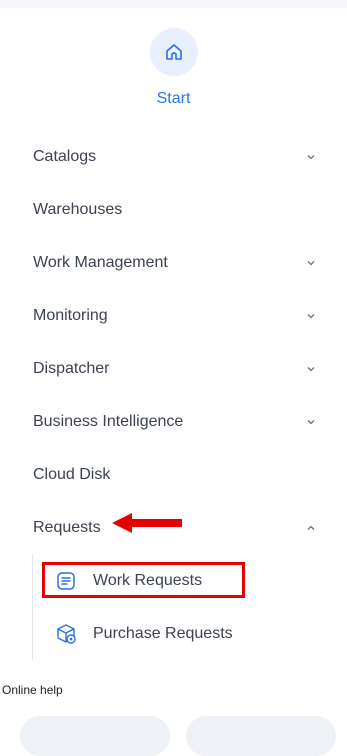  Describe the element at coordinates (67, 527) in the screenshot. I see `menu-item-label: Requests` at that location.